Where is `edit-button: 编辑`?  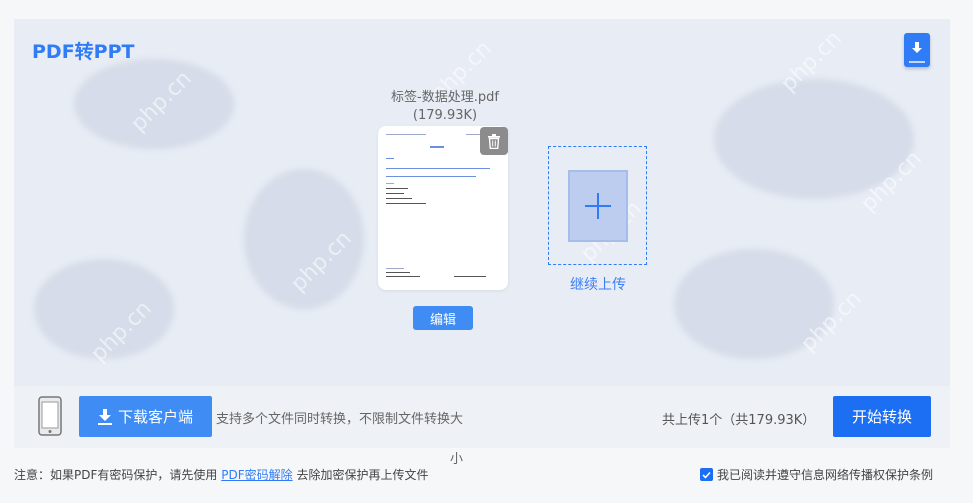 edit-button: 编辑 is located at coordinates (443, 318).